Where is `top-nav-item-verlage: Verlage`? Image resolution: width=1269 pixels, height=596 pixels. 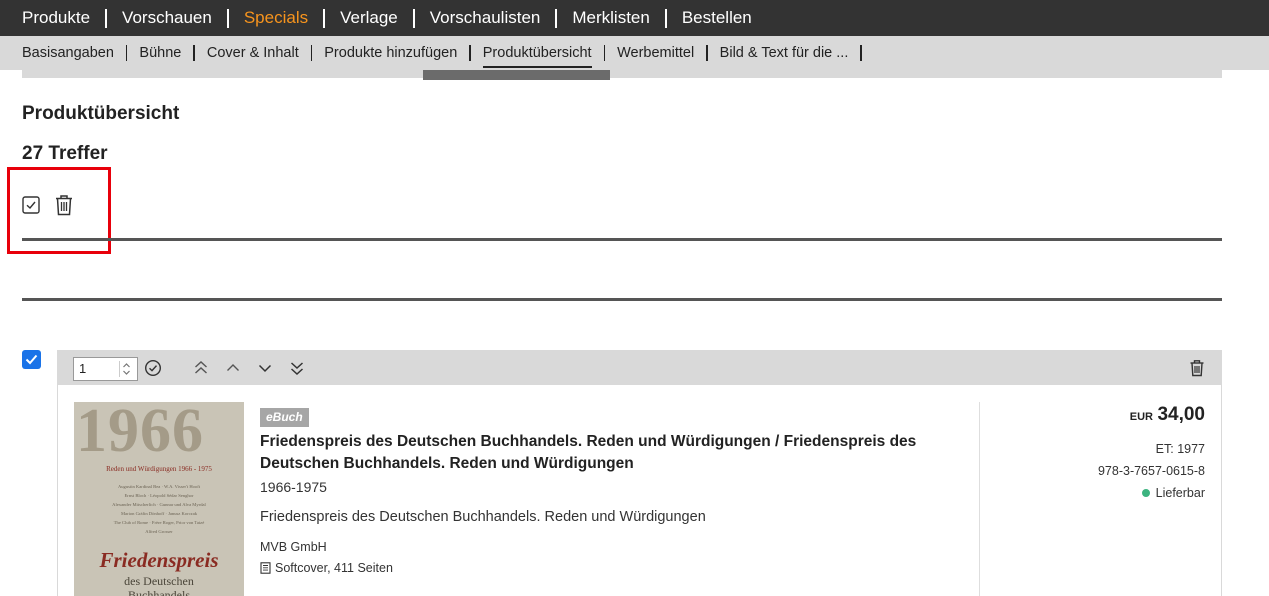 top-nav-item-verlage: Verlage is located at coordinates (369, 18).